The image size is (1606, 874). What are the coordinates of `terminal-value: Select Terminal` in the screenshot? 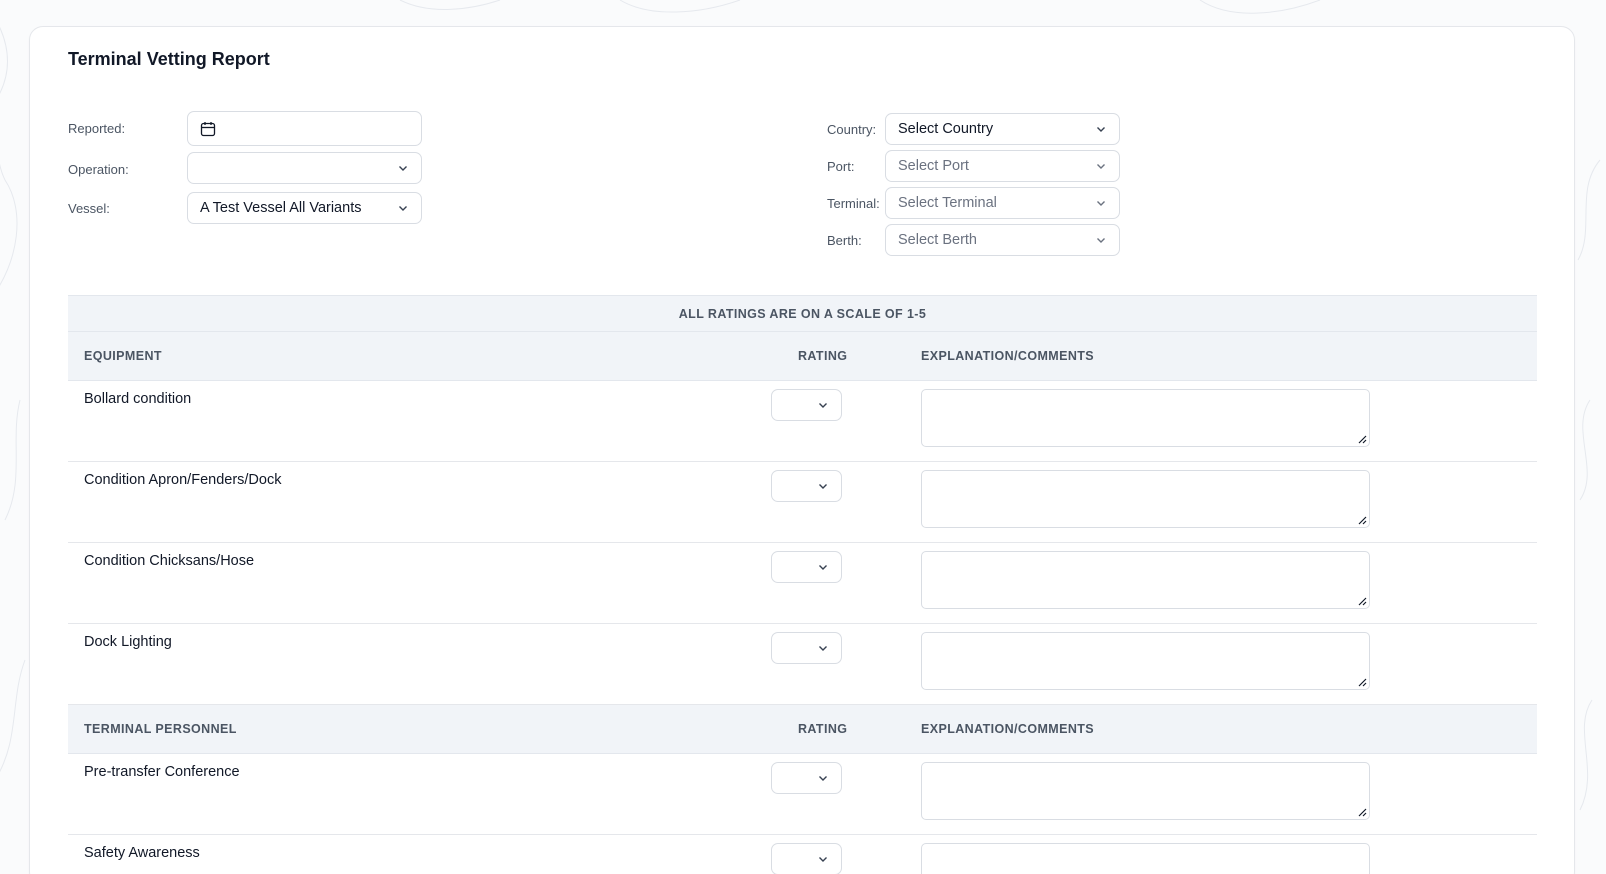 It's located at (947, 203).